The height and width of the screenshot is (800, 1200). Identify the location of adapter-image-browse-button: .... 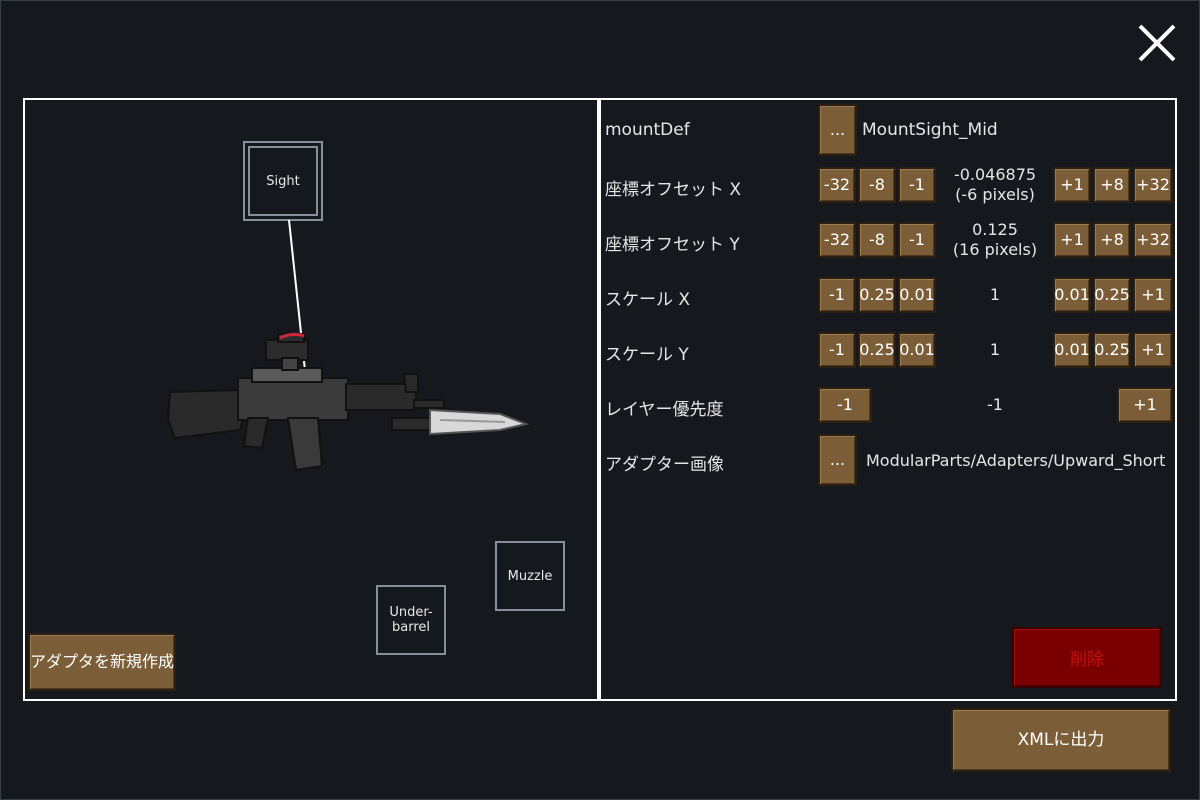
(837, 460).